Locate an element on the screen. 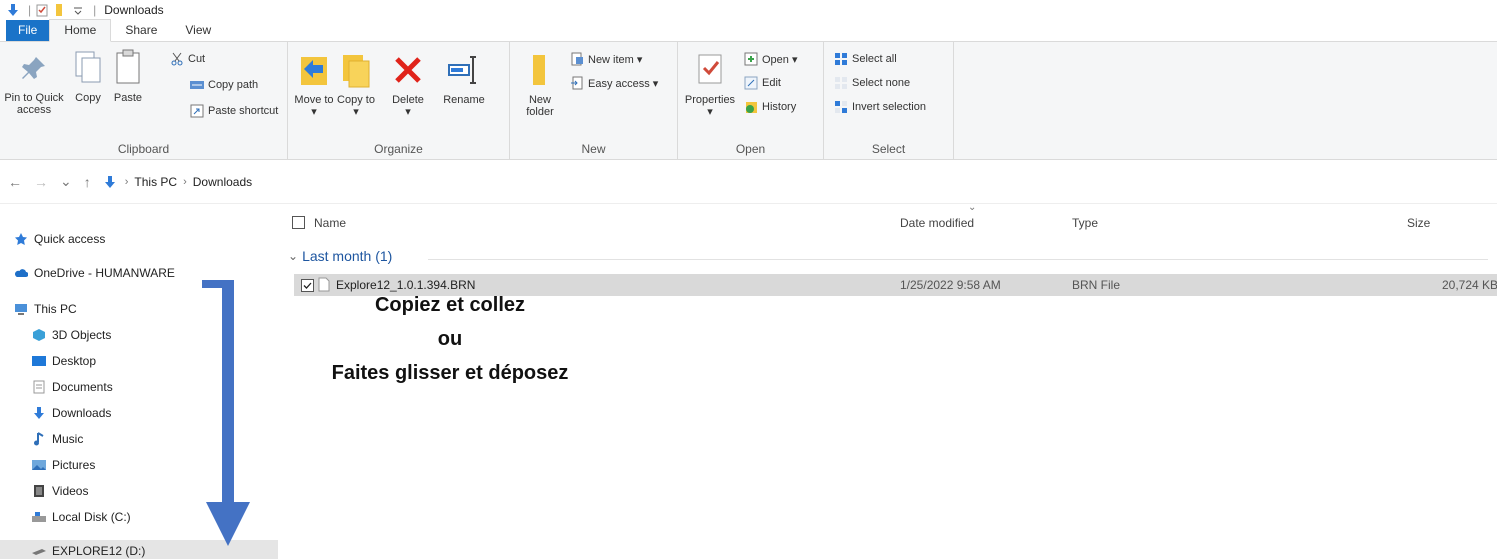  copy-path-button: Copy path is located at coordinates (224, 85).